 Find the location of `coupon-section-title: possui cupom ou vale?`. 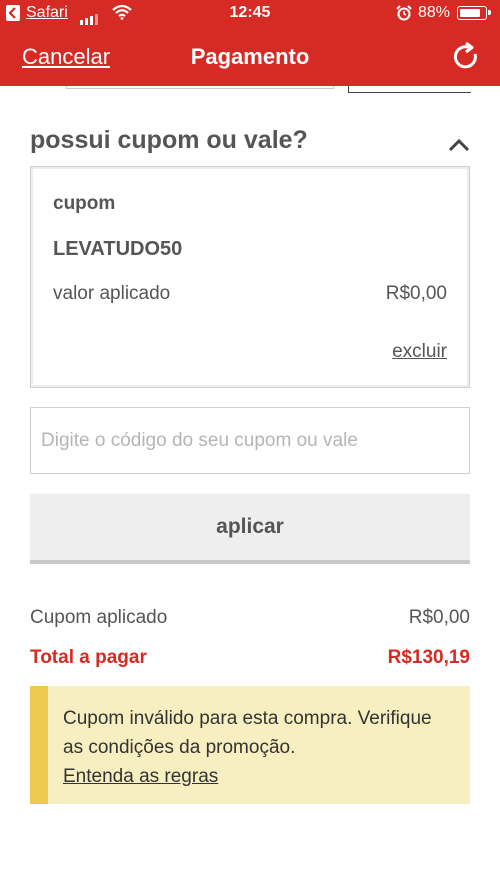

coupon-section-title: possui cupom ou vale? is located at coordinates (169, 140).